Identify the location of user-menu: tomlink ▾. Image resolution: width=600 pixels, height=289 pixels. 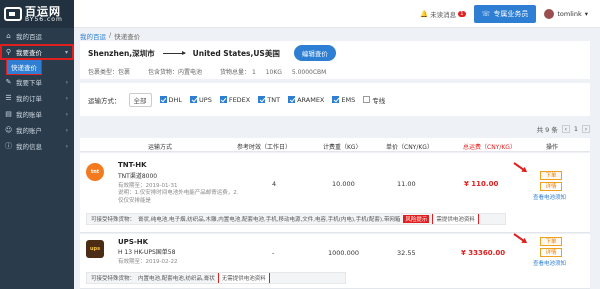
(566, 13).